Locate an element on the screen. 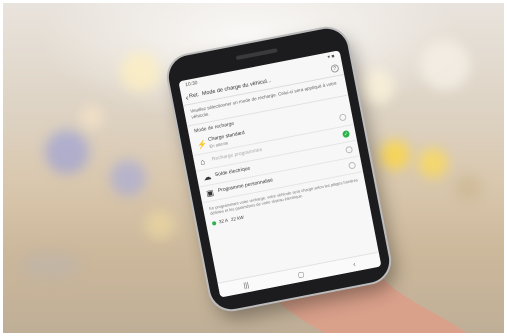  home-icon: ▢ is located at coordinates (301, 274).